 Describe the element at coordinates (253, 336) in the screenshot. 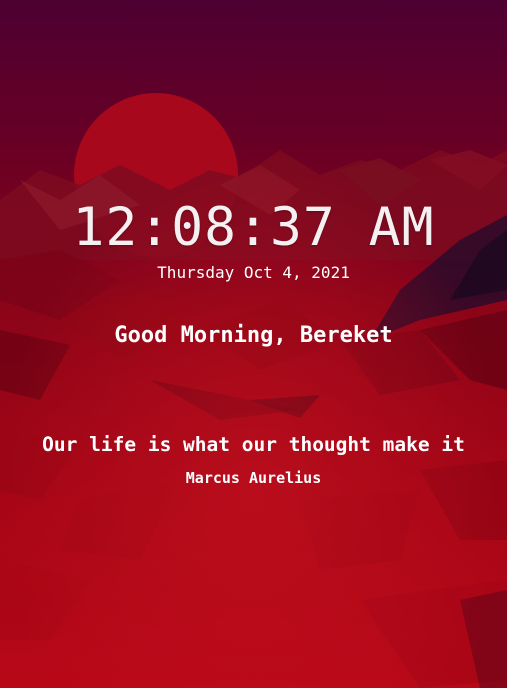

I see `greeting-text: Good Morning, Bereket` at that location.